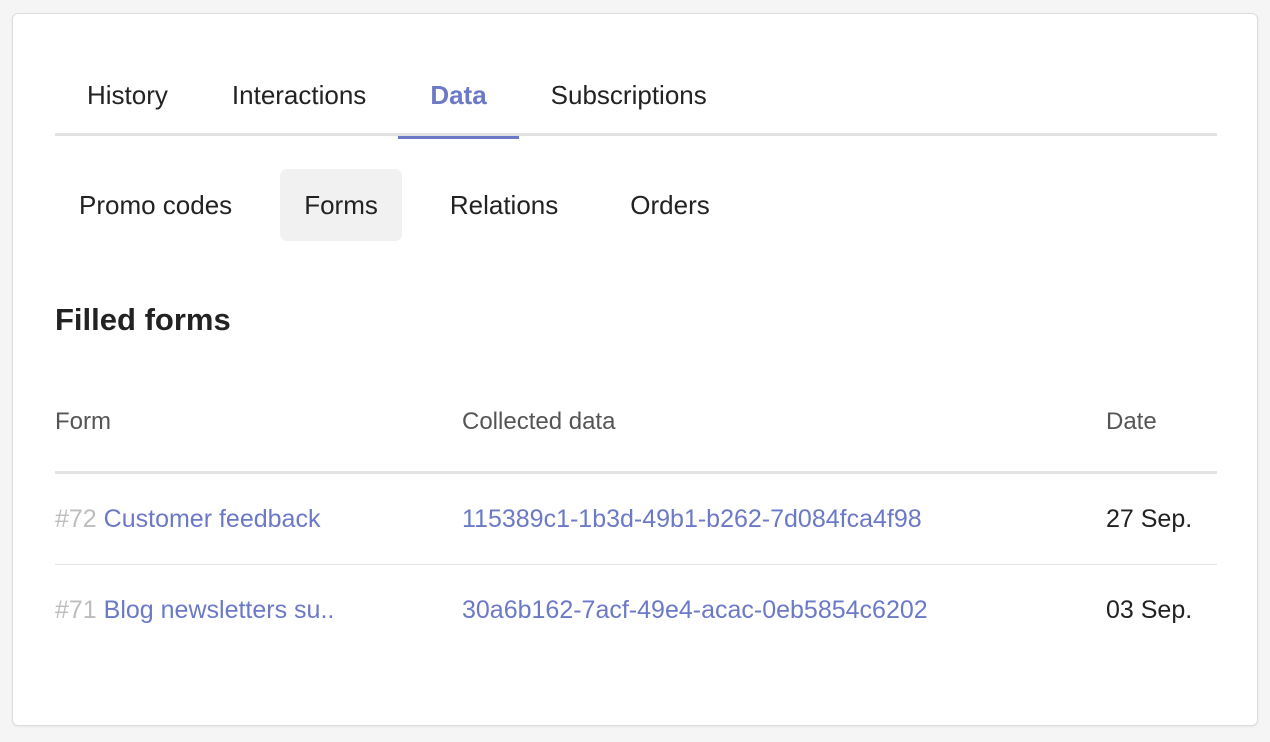 Image resolution: width=1270 pixels, height=742 pixels. What do you see at coordinates (76, 610) in the screenshot?
I see `form-id: #71` at bounding box center [76, 610].